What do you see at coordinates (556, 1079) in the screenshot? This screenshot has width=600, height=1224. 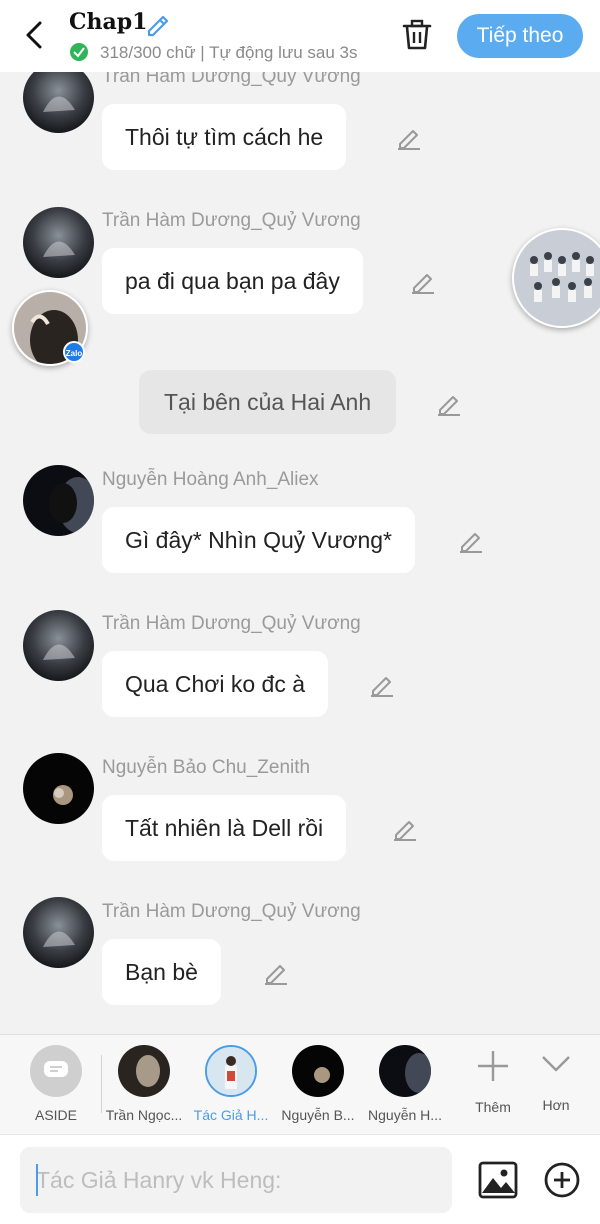 I see `more-button: Hơn` at bounding box center [556, 1079].